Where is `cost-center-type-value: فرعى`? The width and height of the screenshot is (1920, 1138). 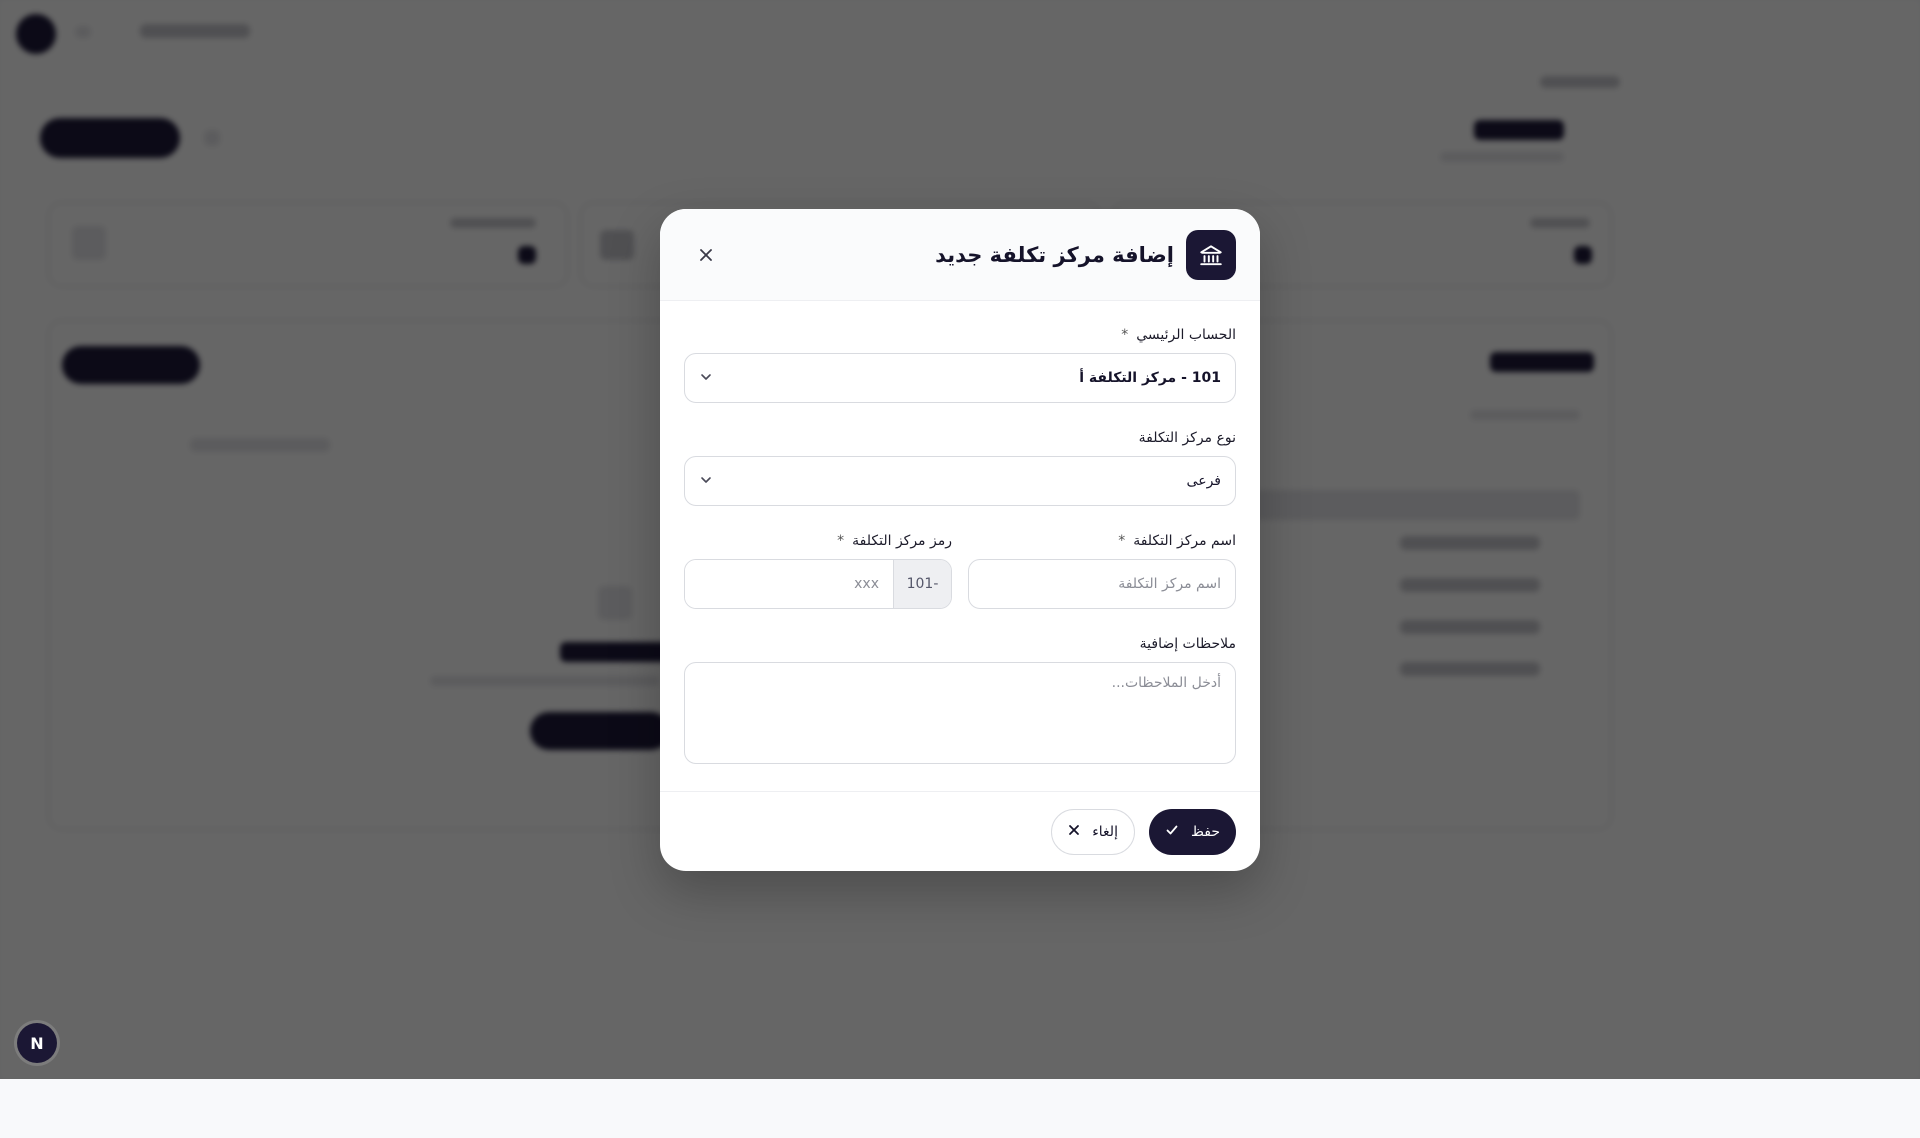
cost-center-type-value: فرعى is located at coordinates (1203, 481).